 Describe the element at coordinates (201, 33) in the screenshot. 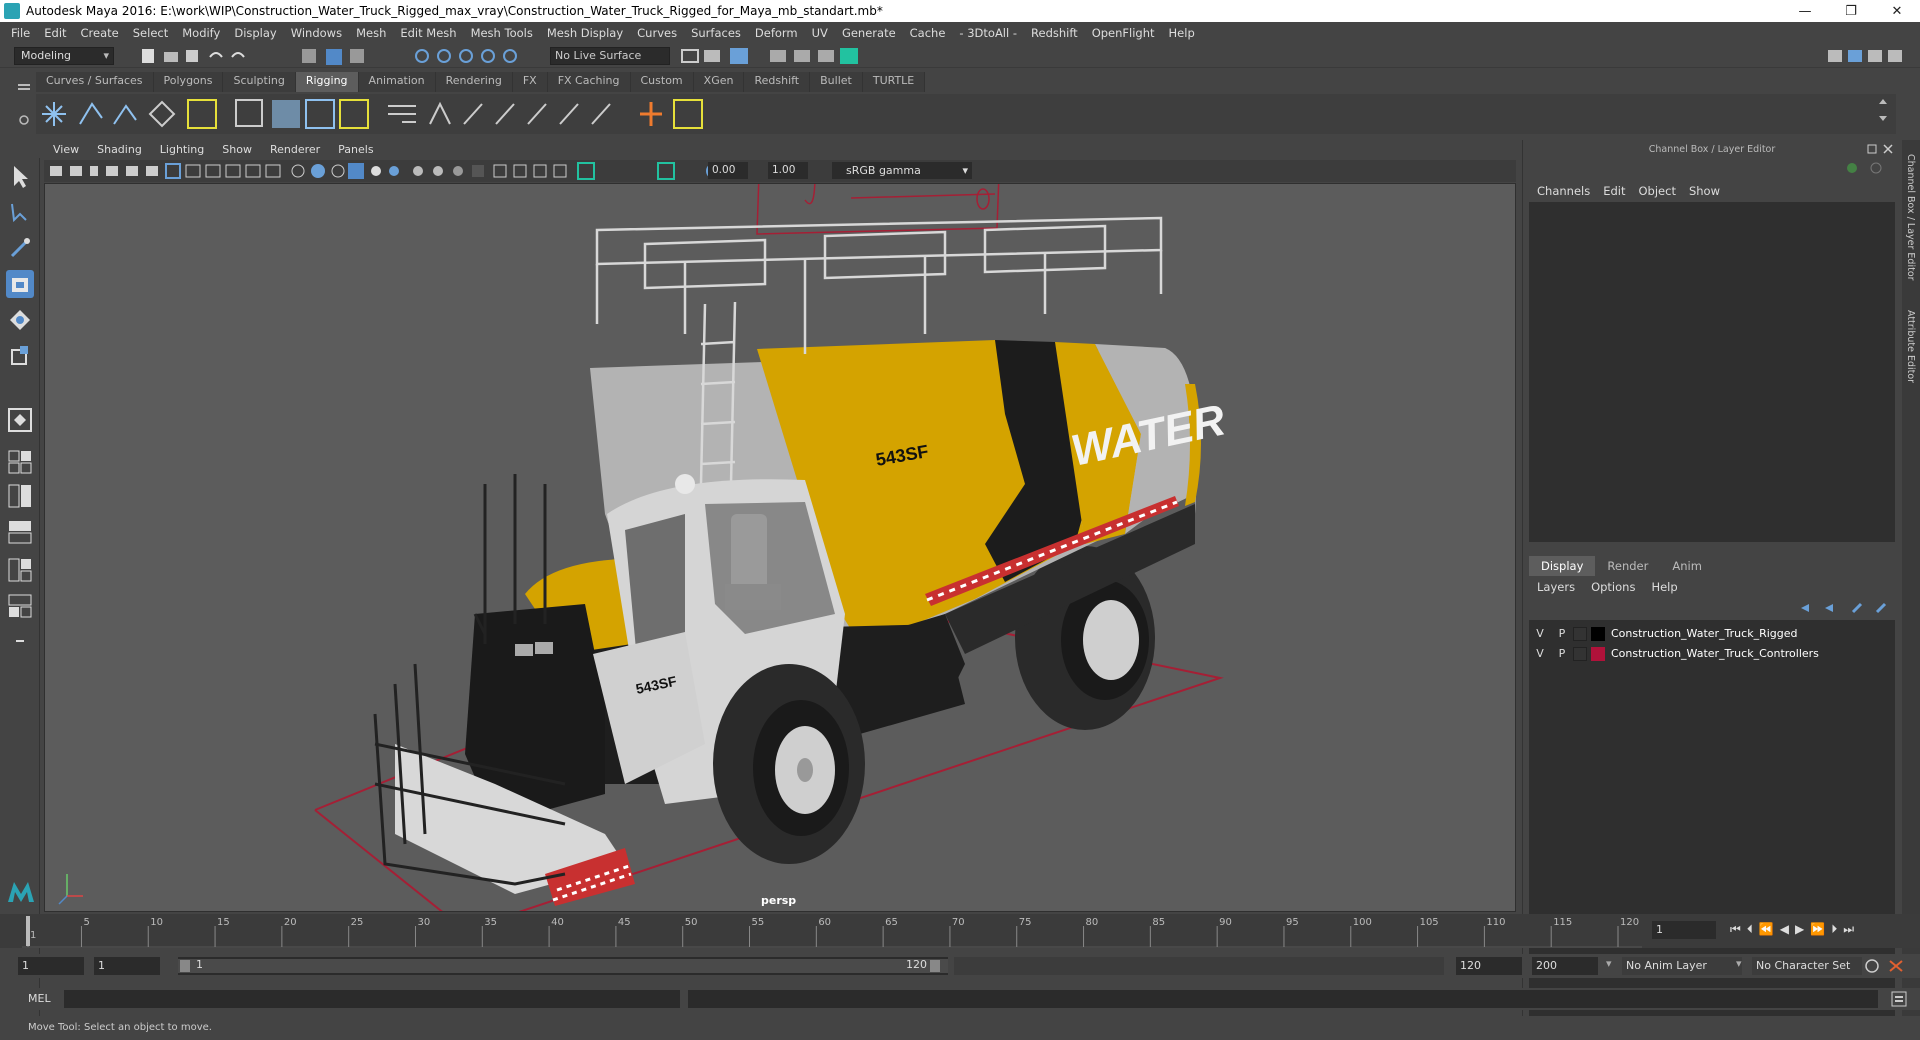

I see `menu-modify: Modify` at that location.